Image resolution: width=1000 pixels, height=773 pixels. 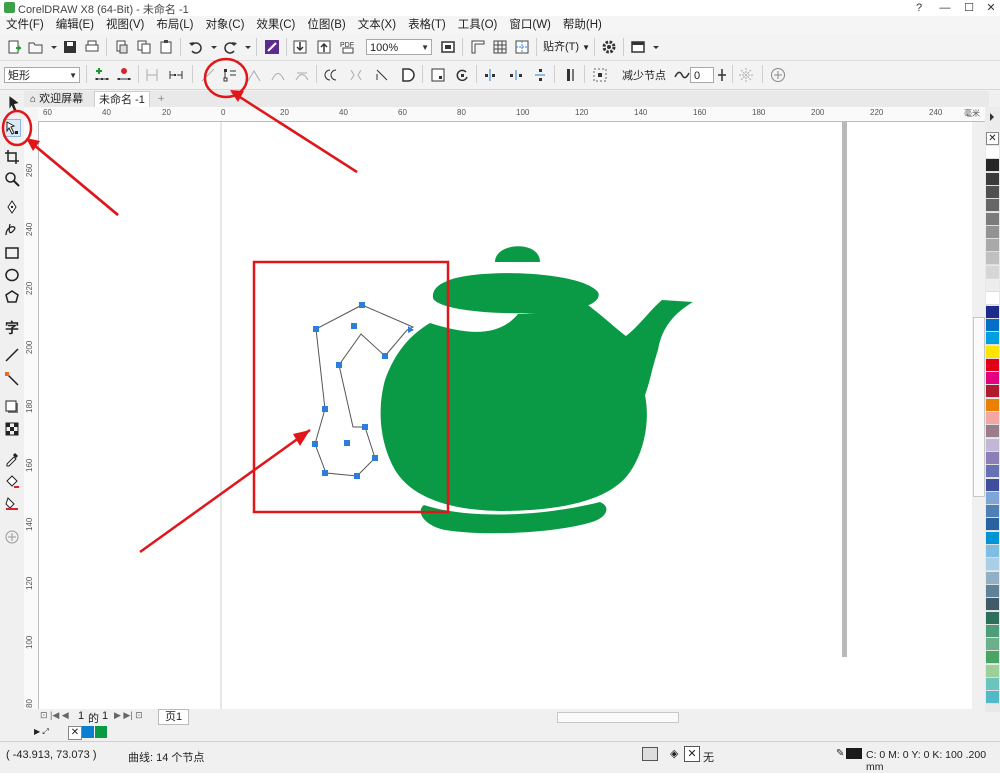 What do you see at coordinates (12, 297) in the screenshot?
I see `polygon-icon` at bounding box center [12, 297].